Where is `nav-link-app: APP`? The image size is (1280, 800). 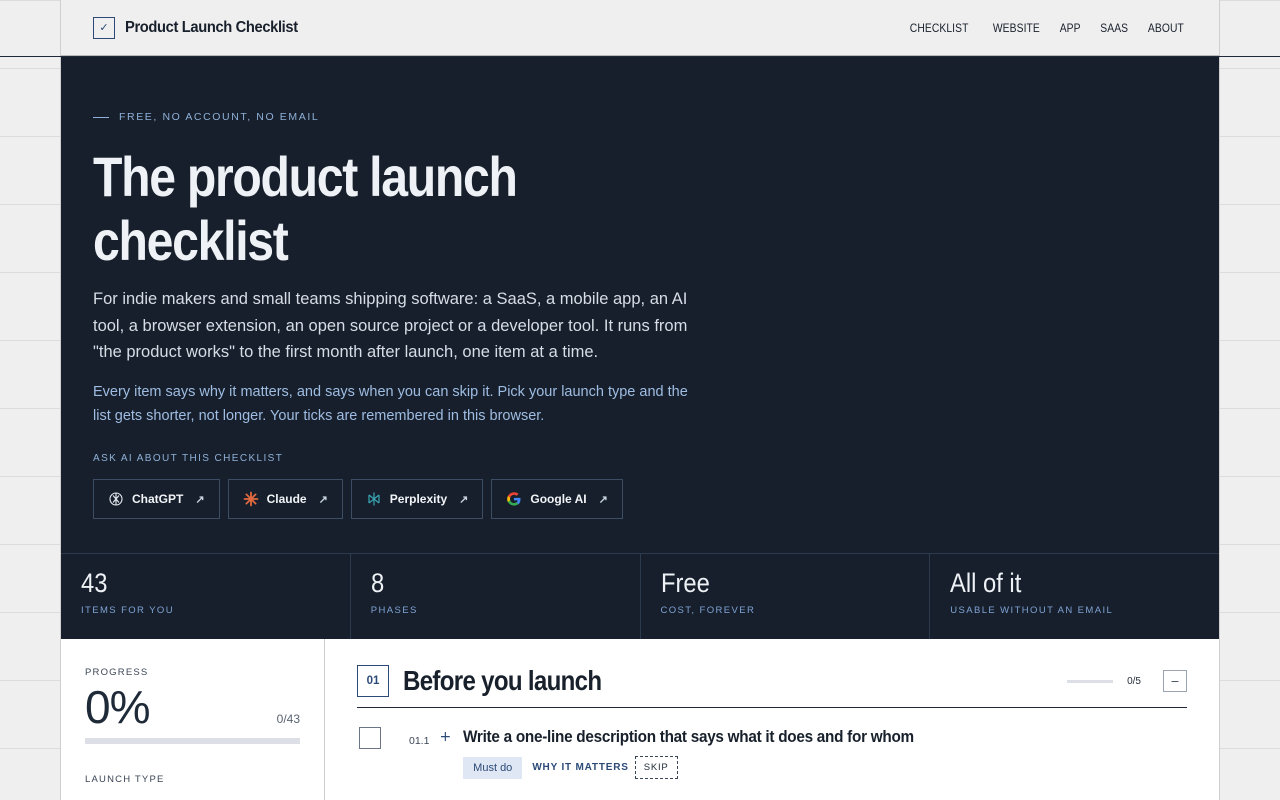 nav-link-app: APP is located at coordinates (1070, 28).